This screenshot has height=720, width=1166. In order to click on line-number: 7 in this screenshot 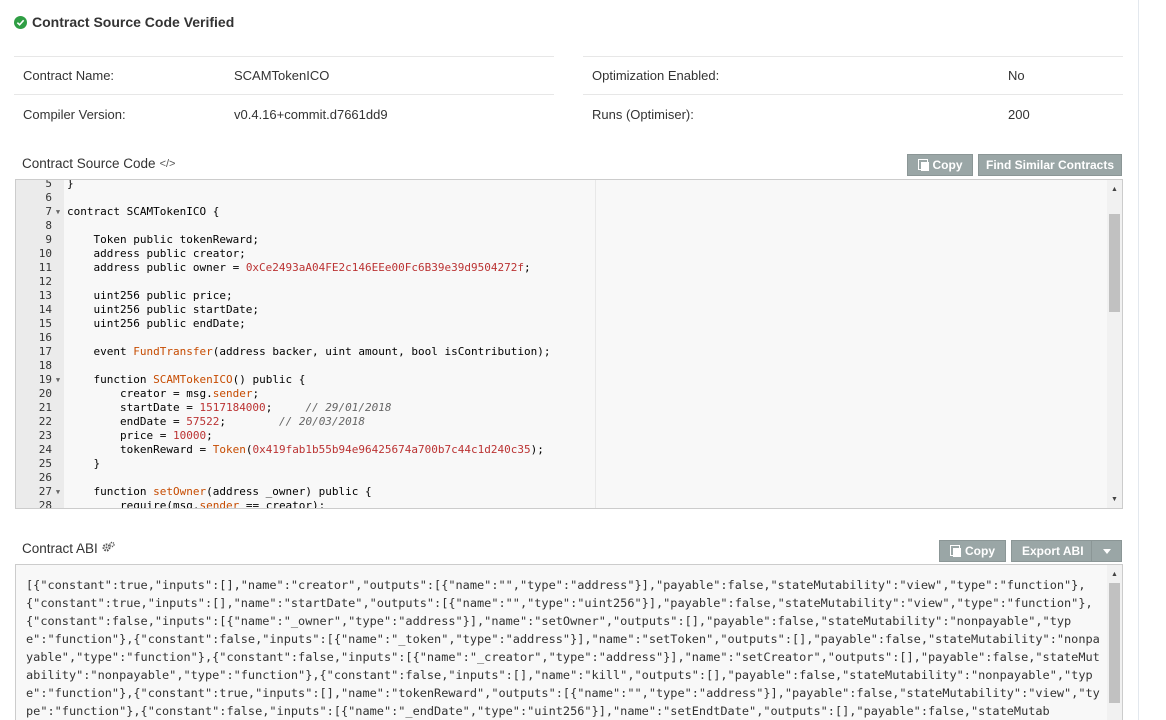, I will do `click(48, 211)`.